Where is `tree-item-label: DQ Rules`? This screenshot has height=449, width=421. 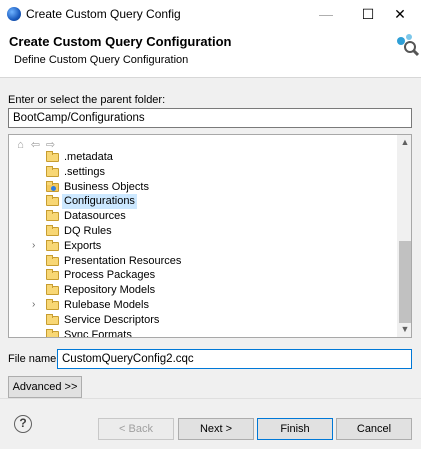
tree-item-label: DQ Rules is located at coordinates (88, 230).